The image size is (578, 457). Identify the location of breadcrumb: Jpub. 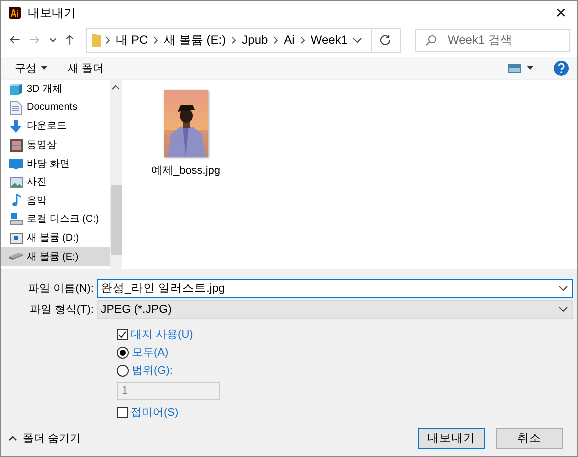
(255, 40).